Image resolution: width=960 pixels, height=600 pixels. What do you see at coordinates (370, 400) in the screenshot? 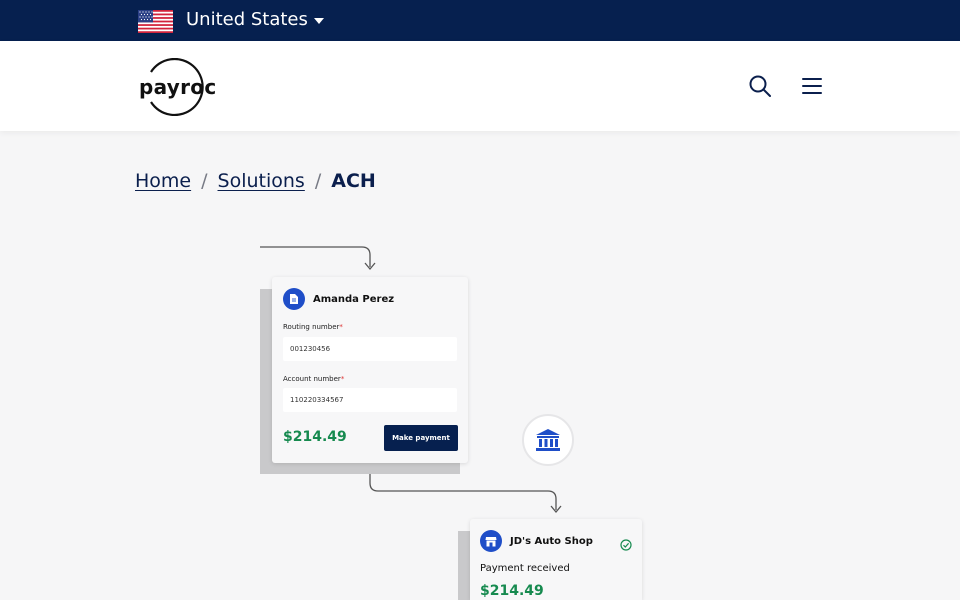
I see `account-number-input: 110220334567` at bounding box center [370, 400].